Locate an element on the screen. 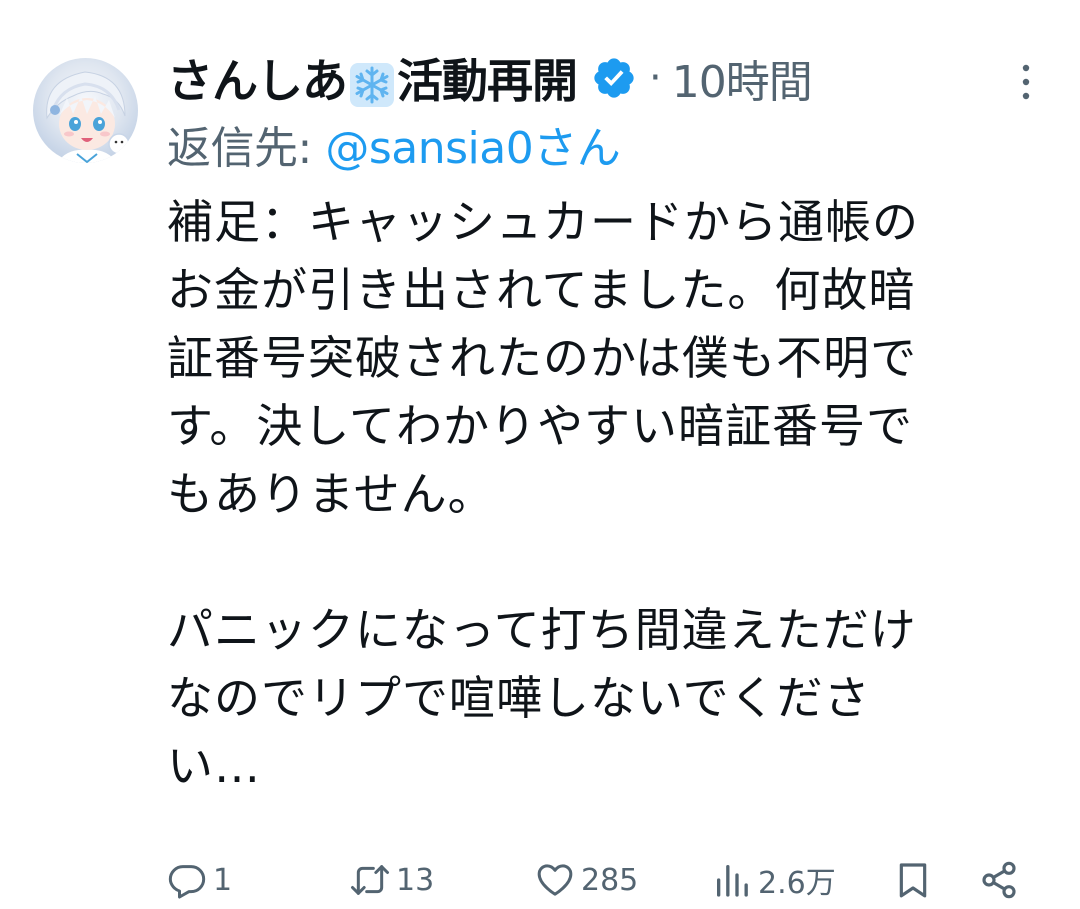 The height and width of the screenshot is (909, 1080). tweet-header: さんしあ 活動再開 · 10時間 is located at coordinates (490, 78).